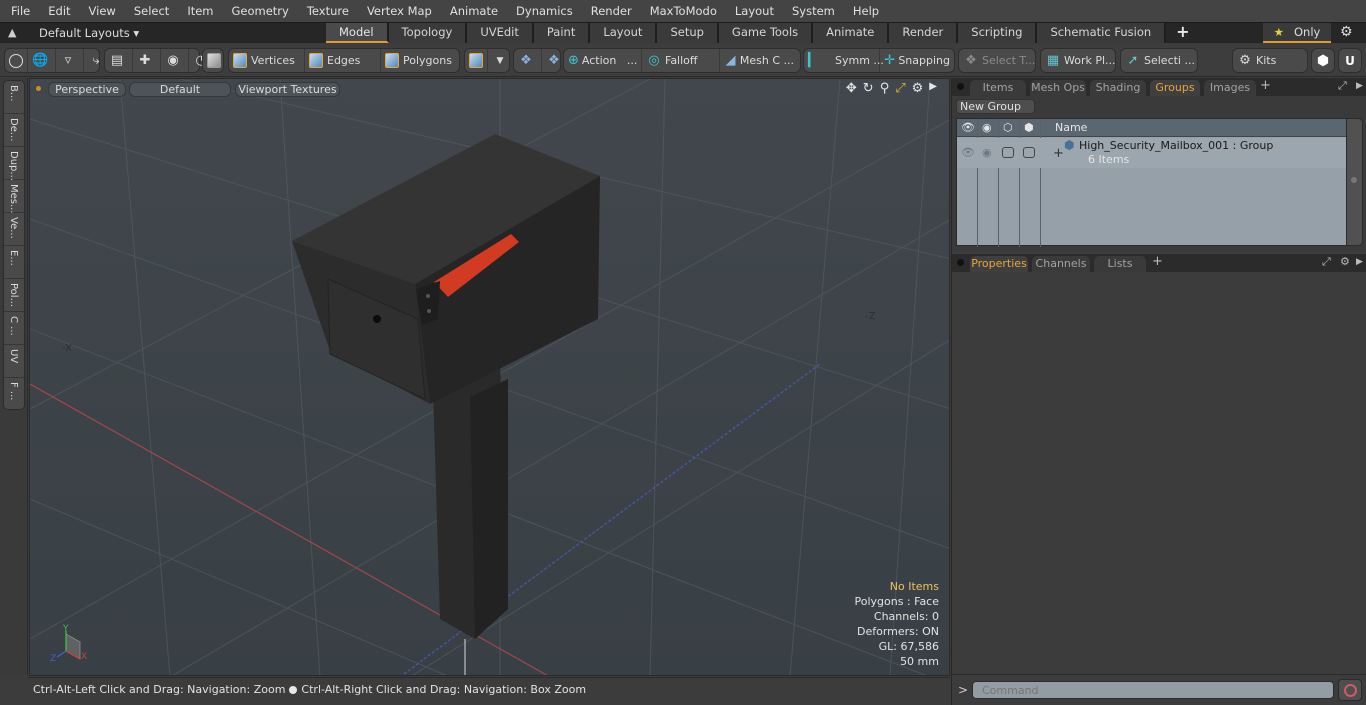  What do you see at coordinates (683, 11) in the screenshot?
I see `menu-maxtomodo: MaxToModo` at bounding box center [683, 11].